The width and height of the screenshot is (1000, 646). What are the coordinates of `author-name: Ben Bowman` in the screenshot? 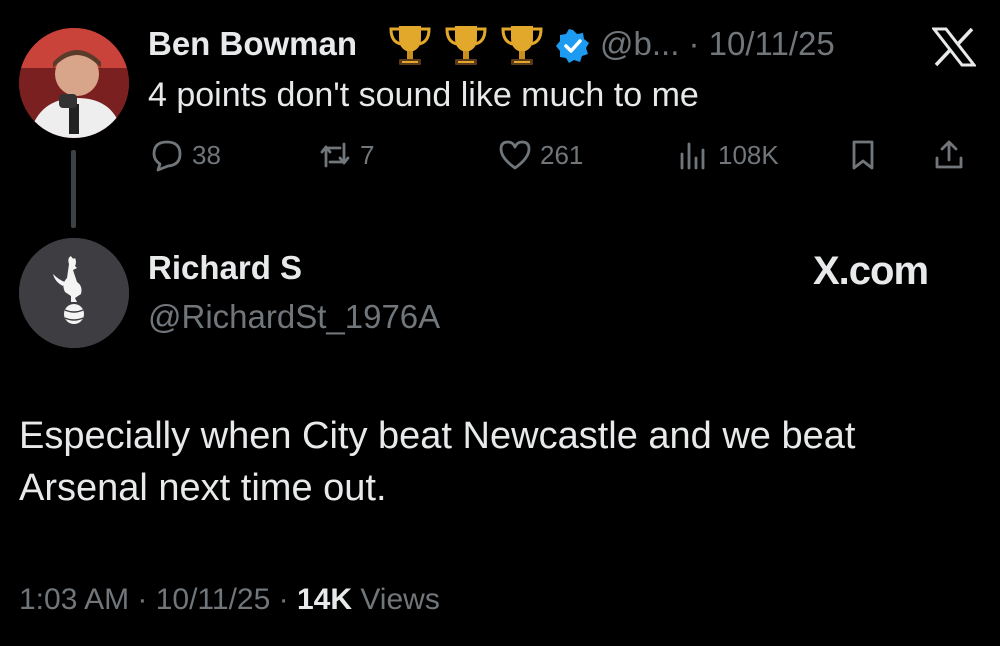 It's located at (252, 44).